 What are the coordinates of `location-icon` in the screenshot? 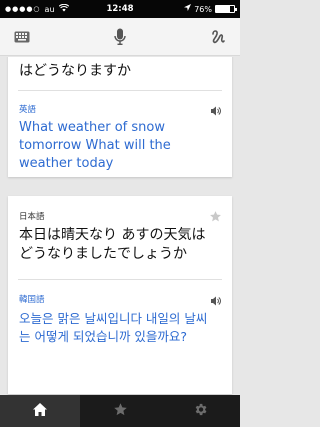 It's located at (188, 9).